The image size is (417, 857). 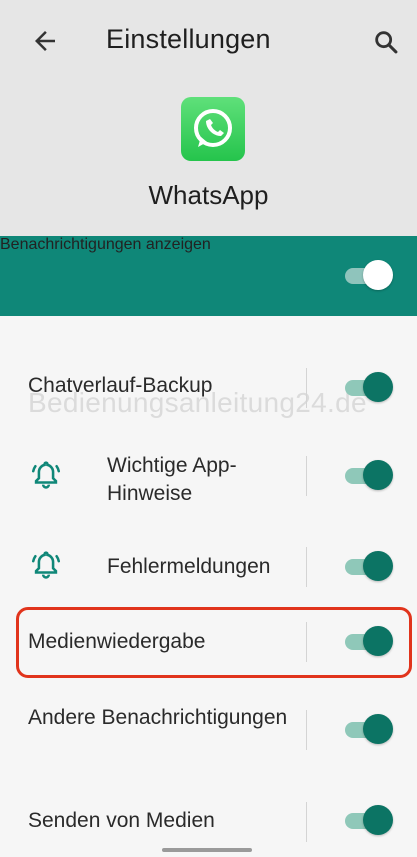 I want to click on channel-toggle-medienwiedergabe, so click(x=368, y=642).